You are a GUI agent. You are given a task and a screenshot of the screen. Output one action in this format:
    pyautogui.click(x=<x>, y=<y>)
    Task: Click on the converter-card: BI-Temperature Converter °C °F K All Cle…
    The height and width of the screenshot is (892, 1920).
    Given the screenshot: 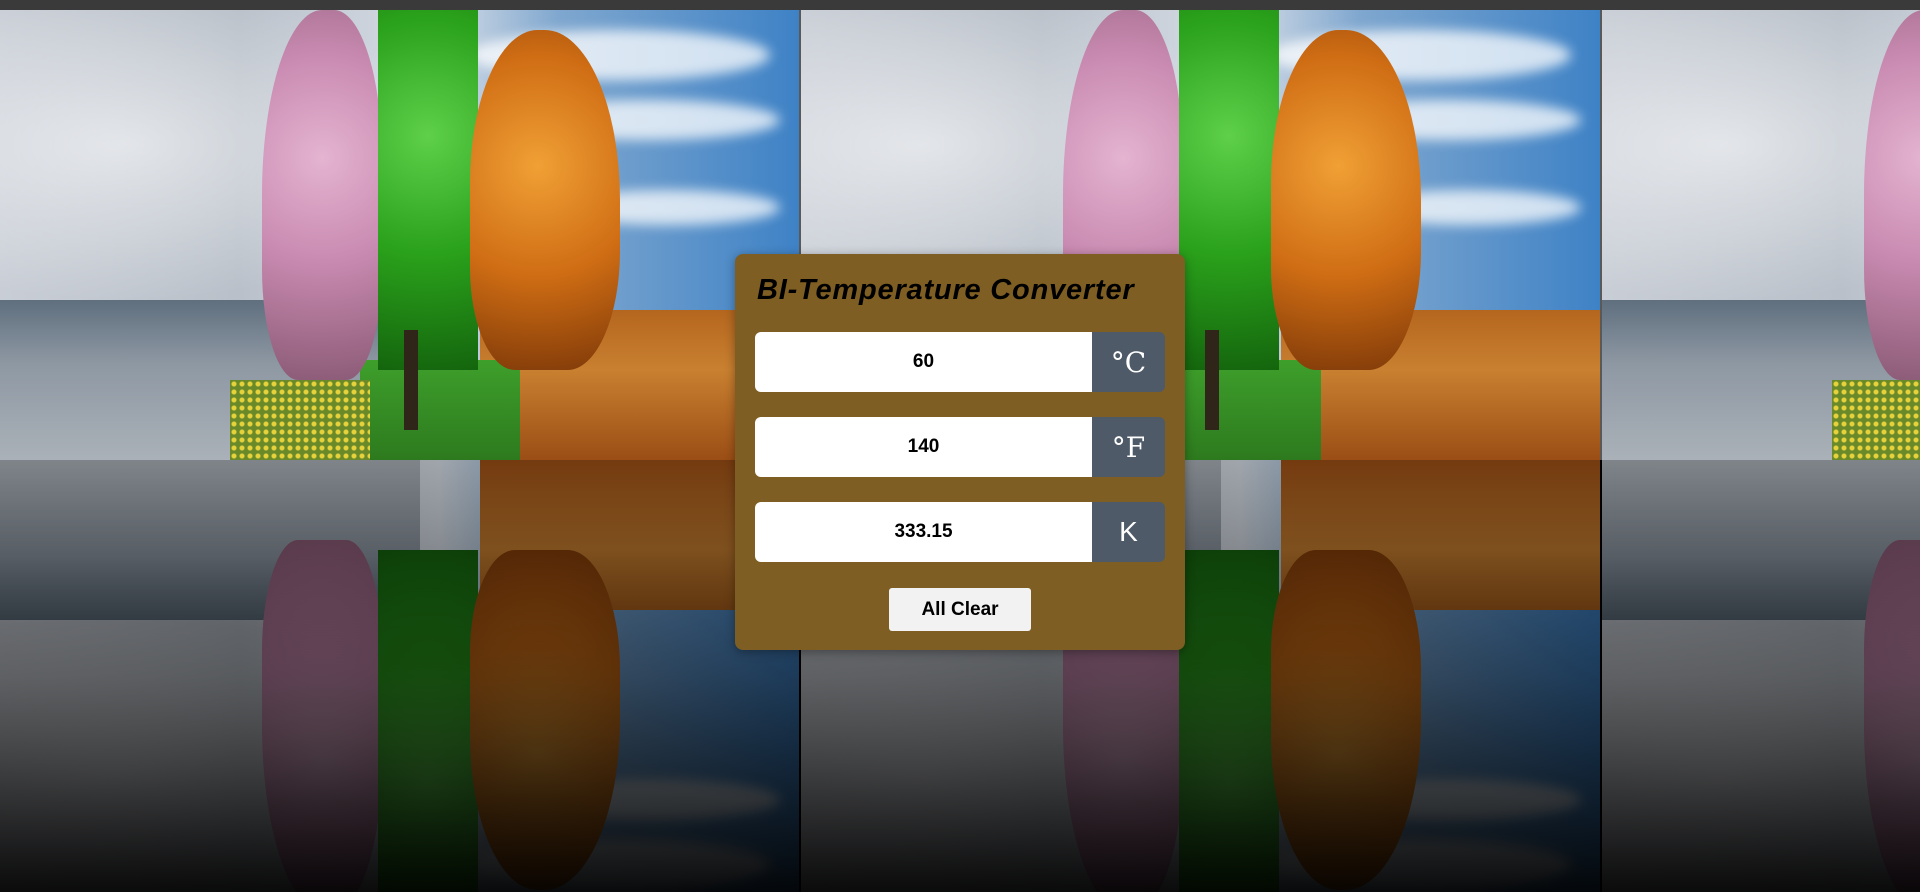 What is the action you would take?
    pyautogui.click(x=960, y=452)
    